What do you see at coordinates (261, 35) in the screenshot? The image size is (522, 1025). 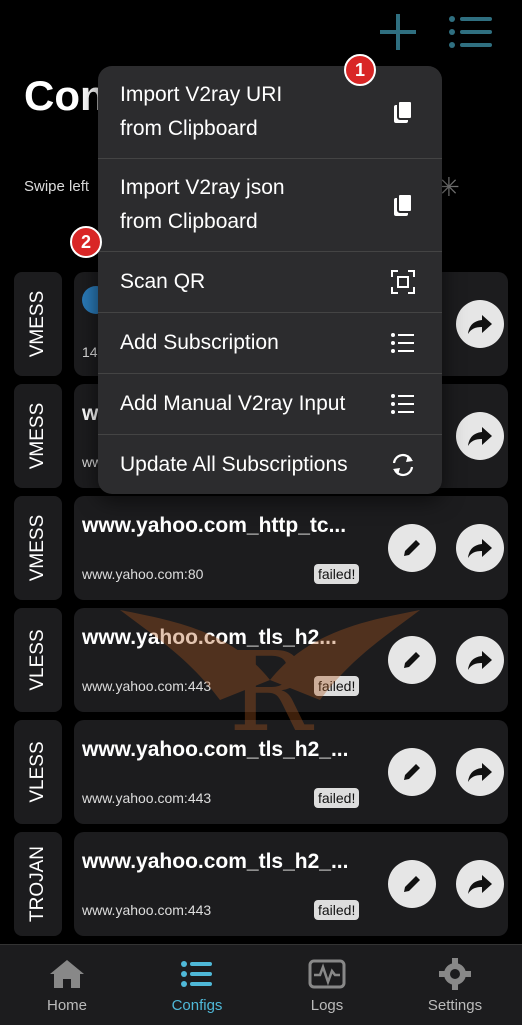 I see `top-bar` at bounding box center [261, 35].